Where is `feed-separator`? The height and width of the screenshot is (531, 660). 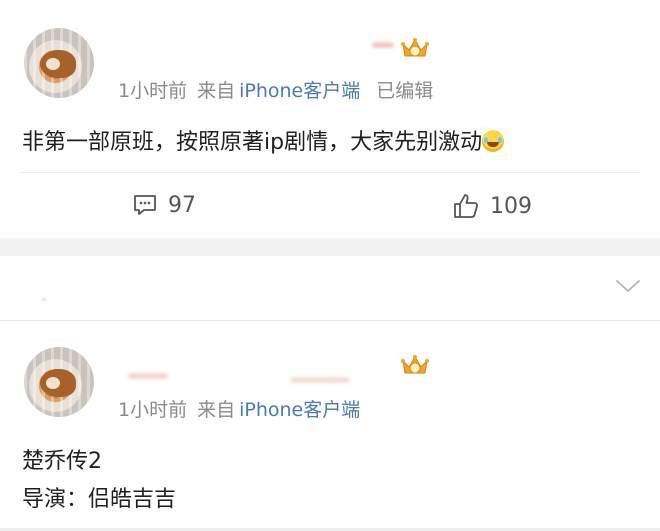 feed-separator is located at coordinates (330, 247).